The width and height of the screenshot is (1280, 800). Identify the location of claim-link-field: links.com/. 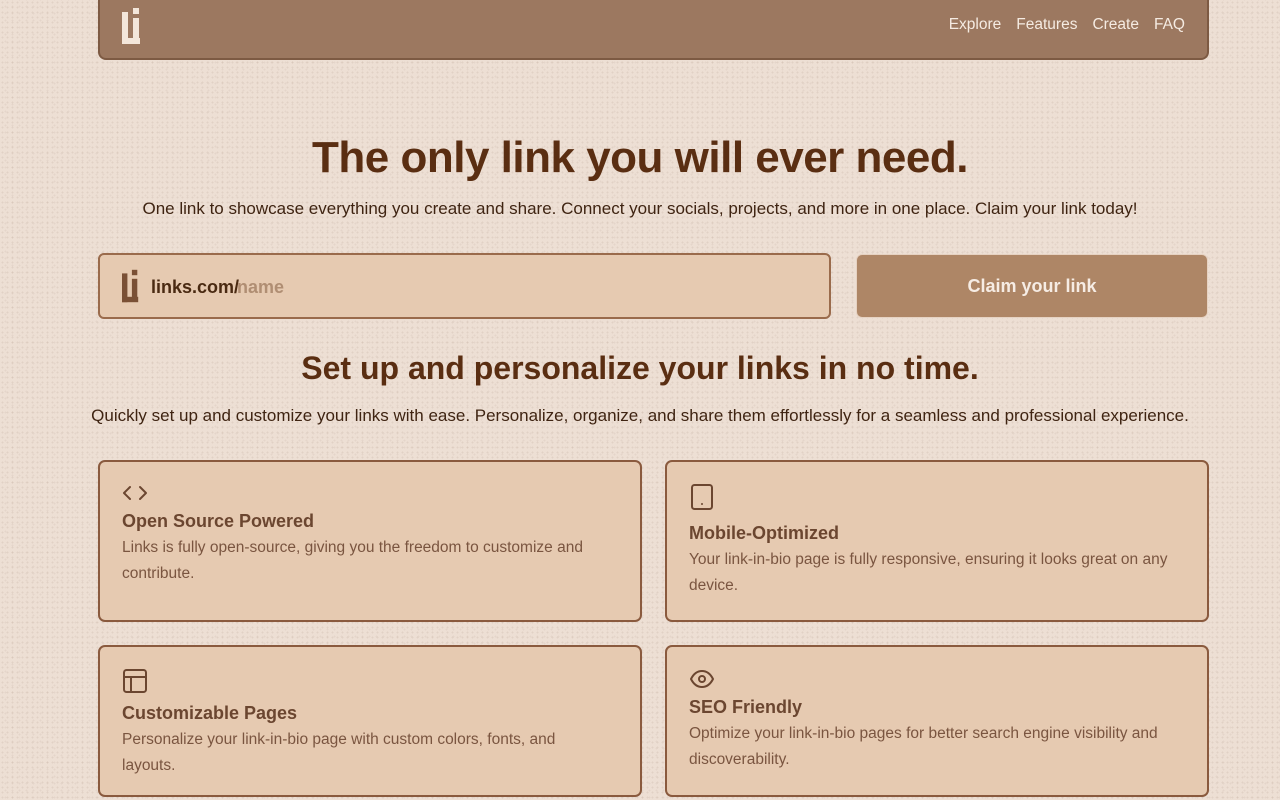
(464, 286).